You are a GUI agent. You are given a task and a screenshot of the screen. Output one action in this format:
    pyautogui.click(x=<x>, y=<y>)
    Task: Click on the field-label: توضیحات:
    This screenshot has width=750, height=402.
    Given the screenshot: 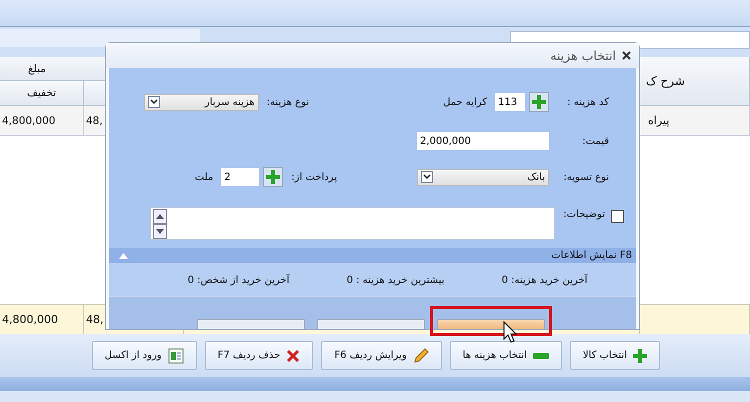 What is the action you would take?
    pyautogui.click(x=584, y=214)
    